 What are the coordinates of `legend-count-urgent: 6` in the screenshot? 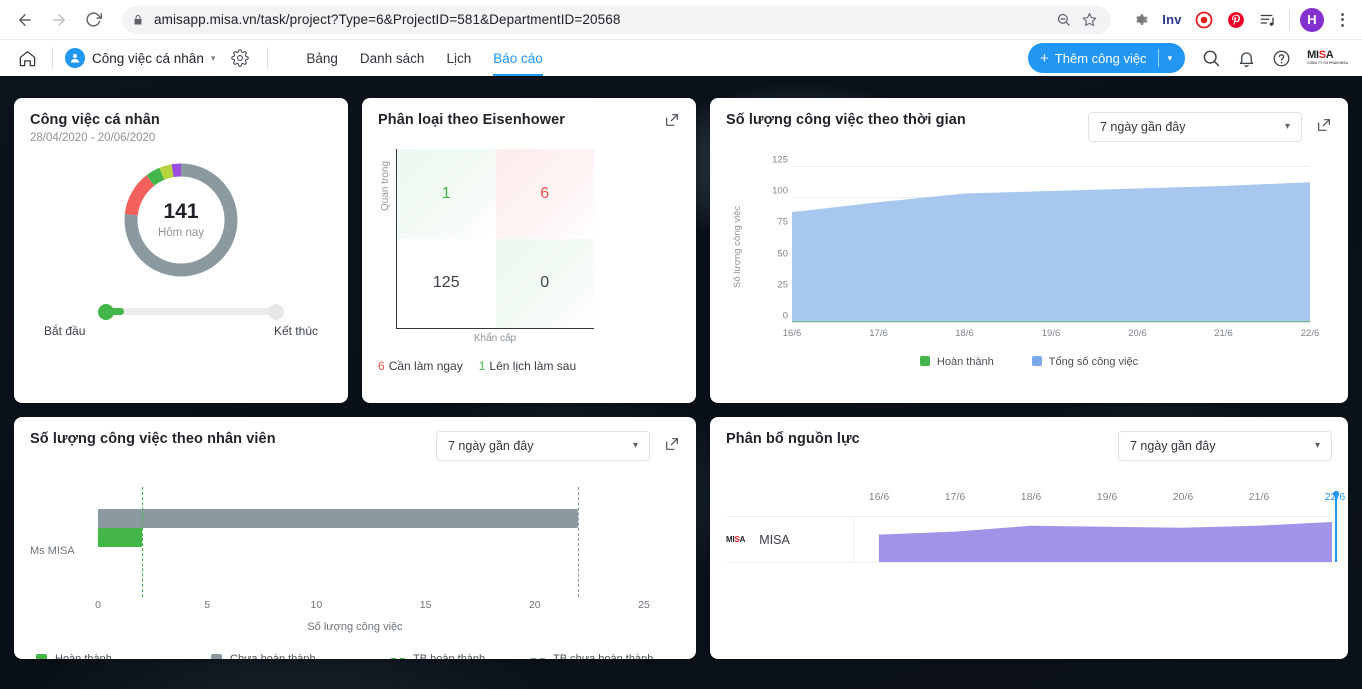 It's located at (381, 366).